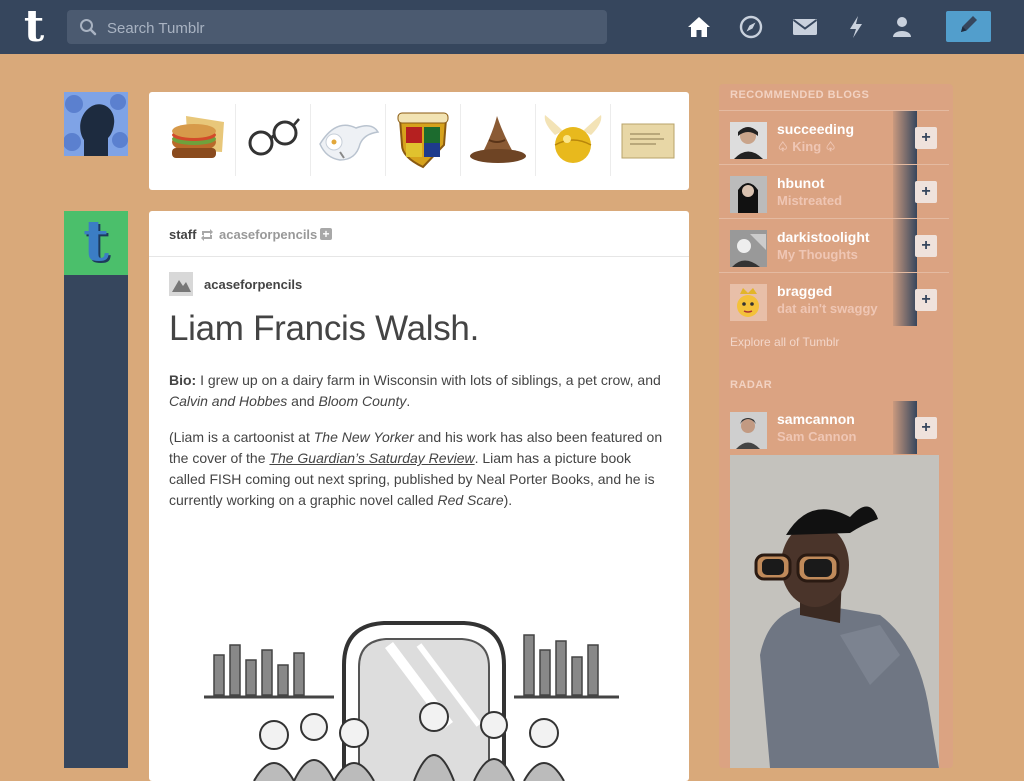  Describe the element at coordinates (573, 140) in the screenshot. I see `golden-snitch-icon` at that location.